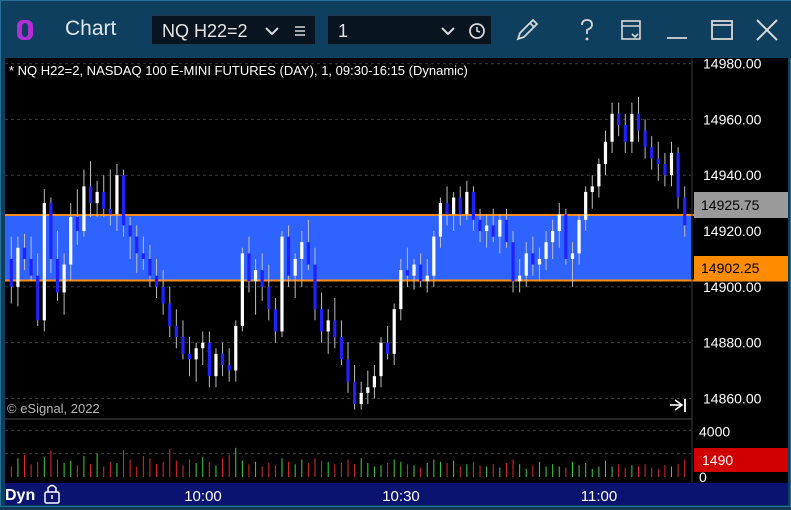  I want to click on maximize-icon, so click(722, 30).